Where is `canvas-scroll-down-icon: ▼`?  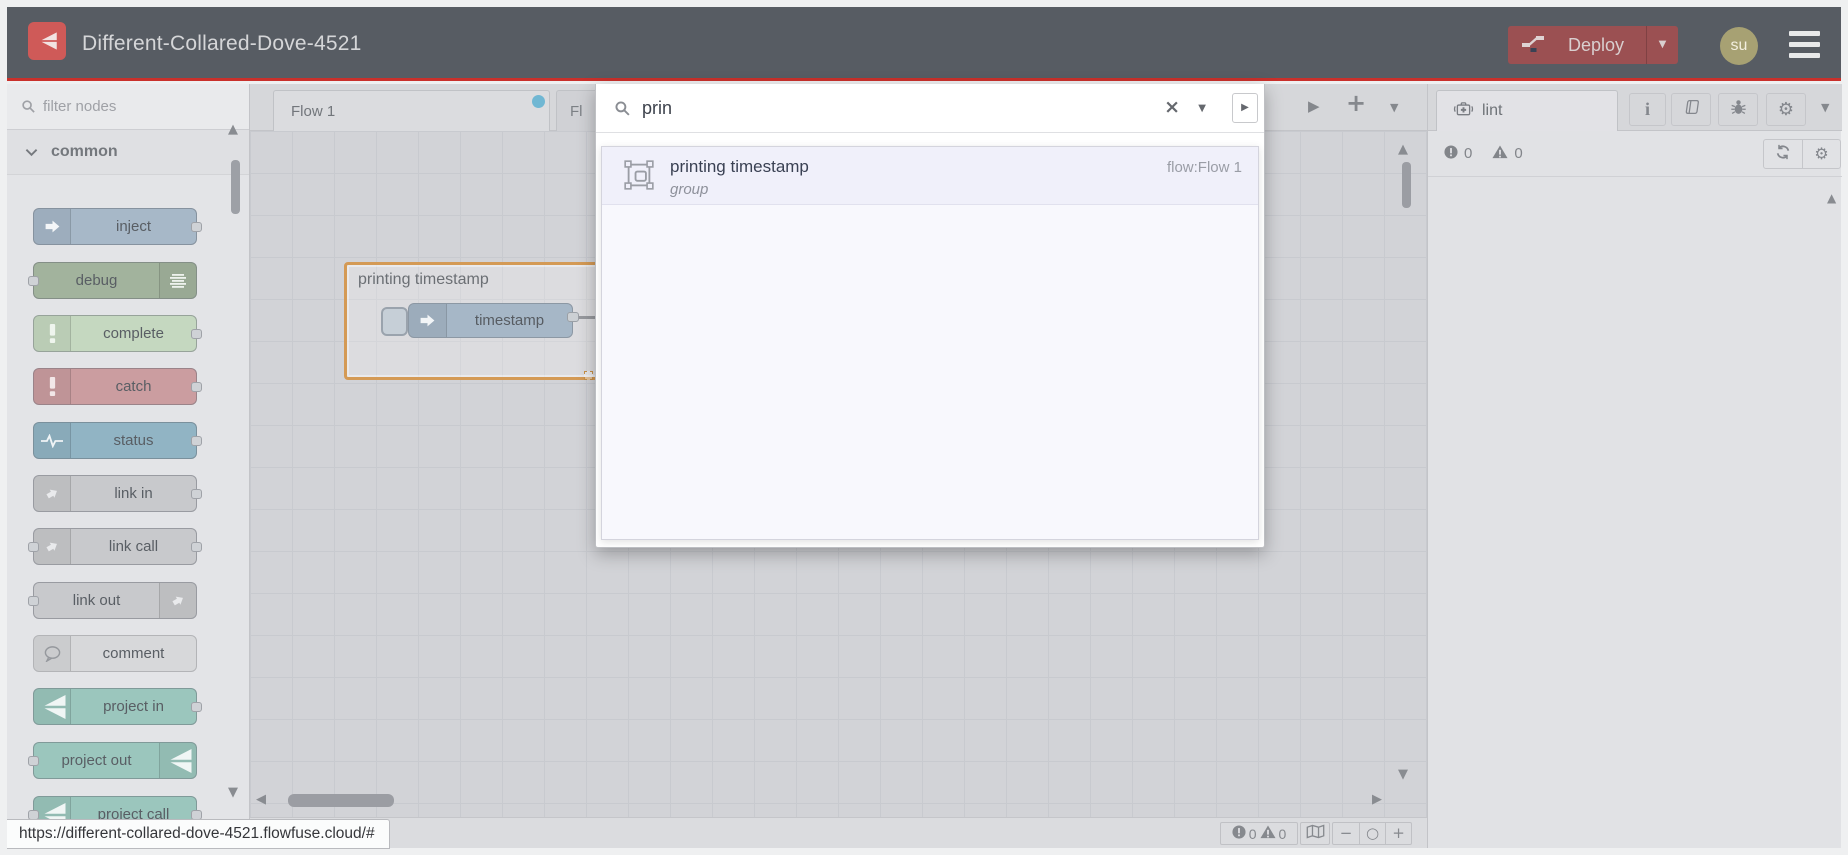
canvas-scroll-down-icon: ▼ is located at coordinates (1403, 774).